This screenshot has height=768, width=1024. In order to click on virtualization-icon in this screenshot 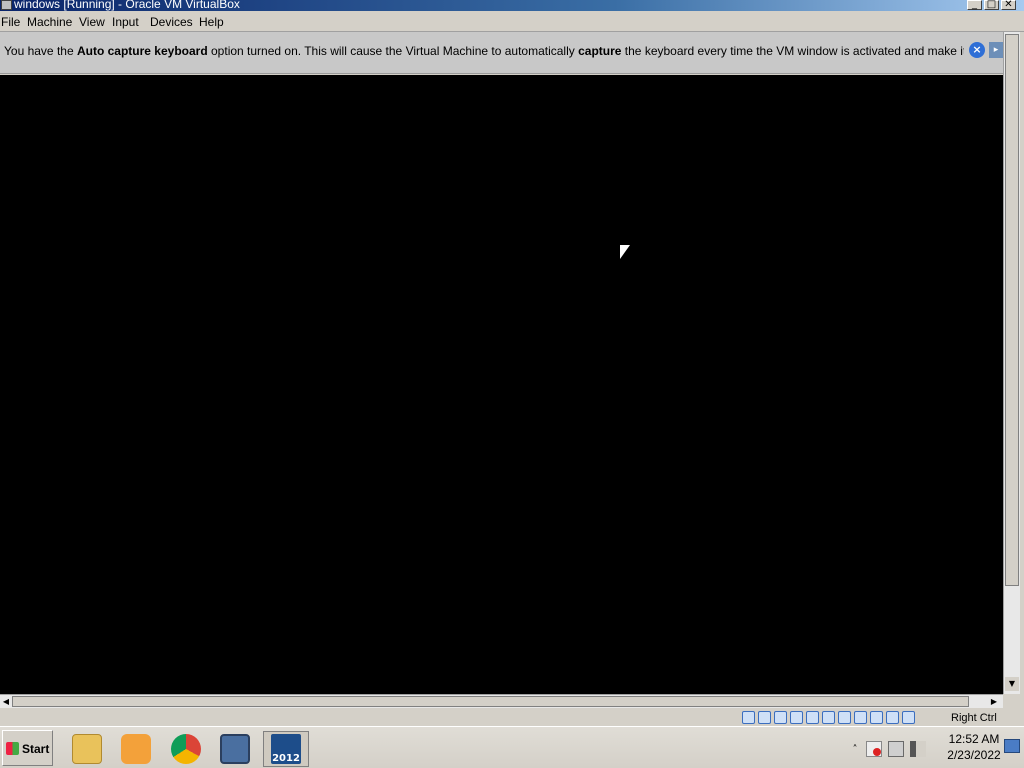, I will do `click(876, 717)`.